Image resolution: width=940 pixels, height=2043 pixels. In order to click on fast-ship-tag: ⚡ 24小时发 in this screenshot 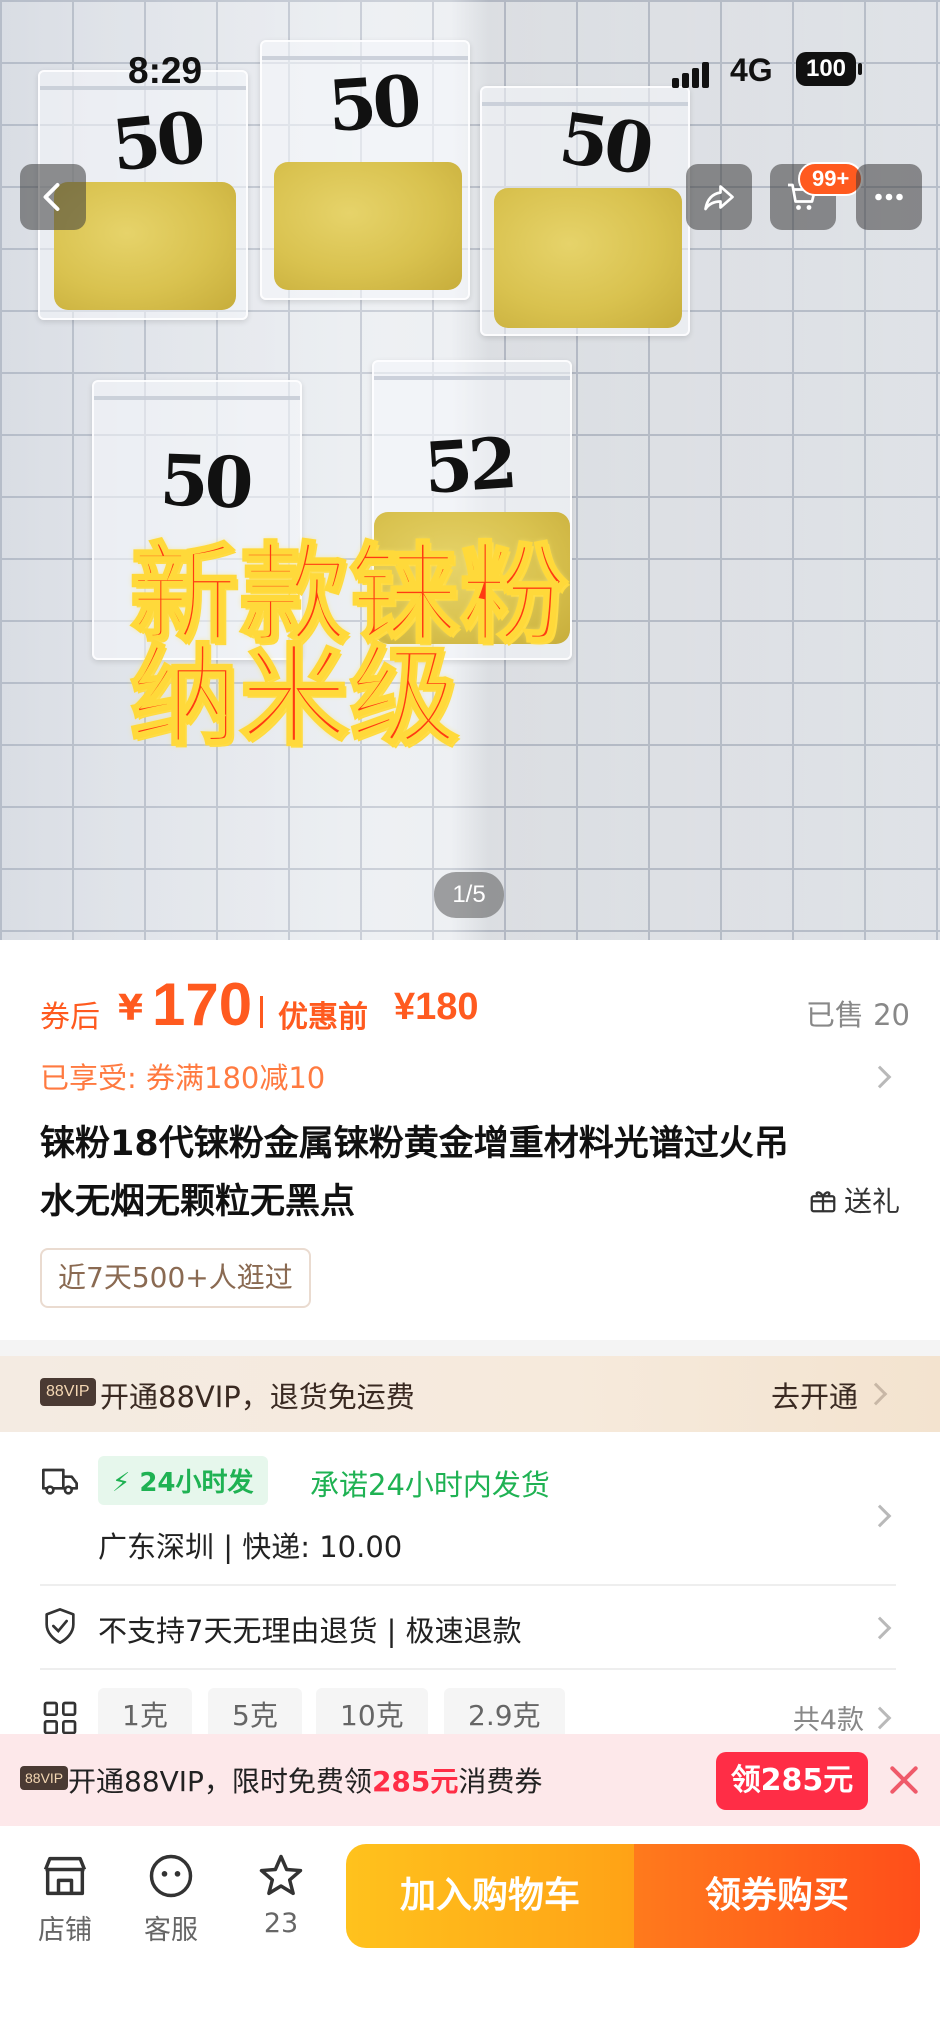, I will do `click(183, 1480)`.